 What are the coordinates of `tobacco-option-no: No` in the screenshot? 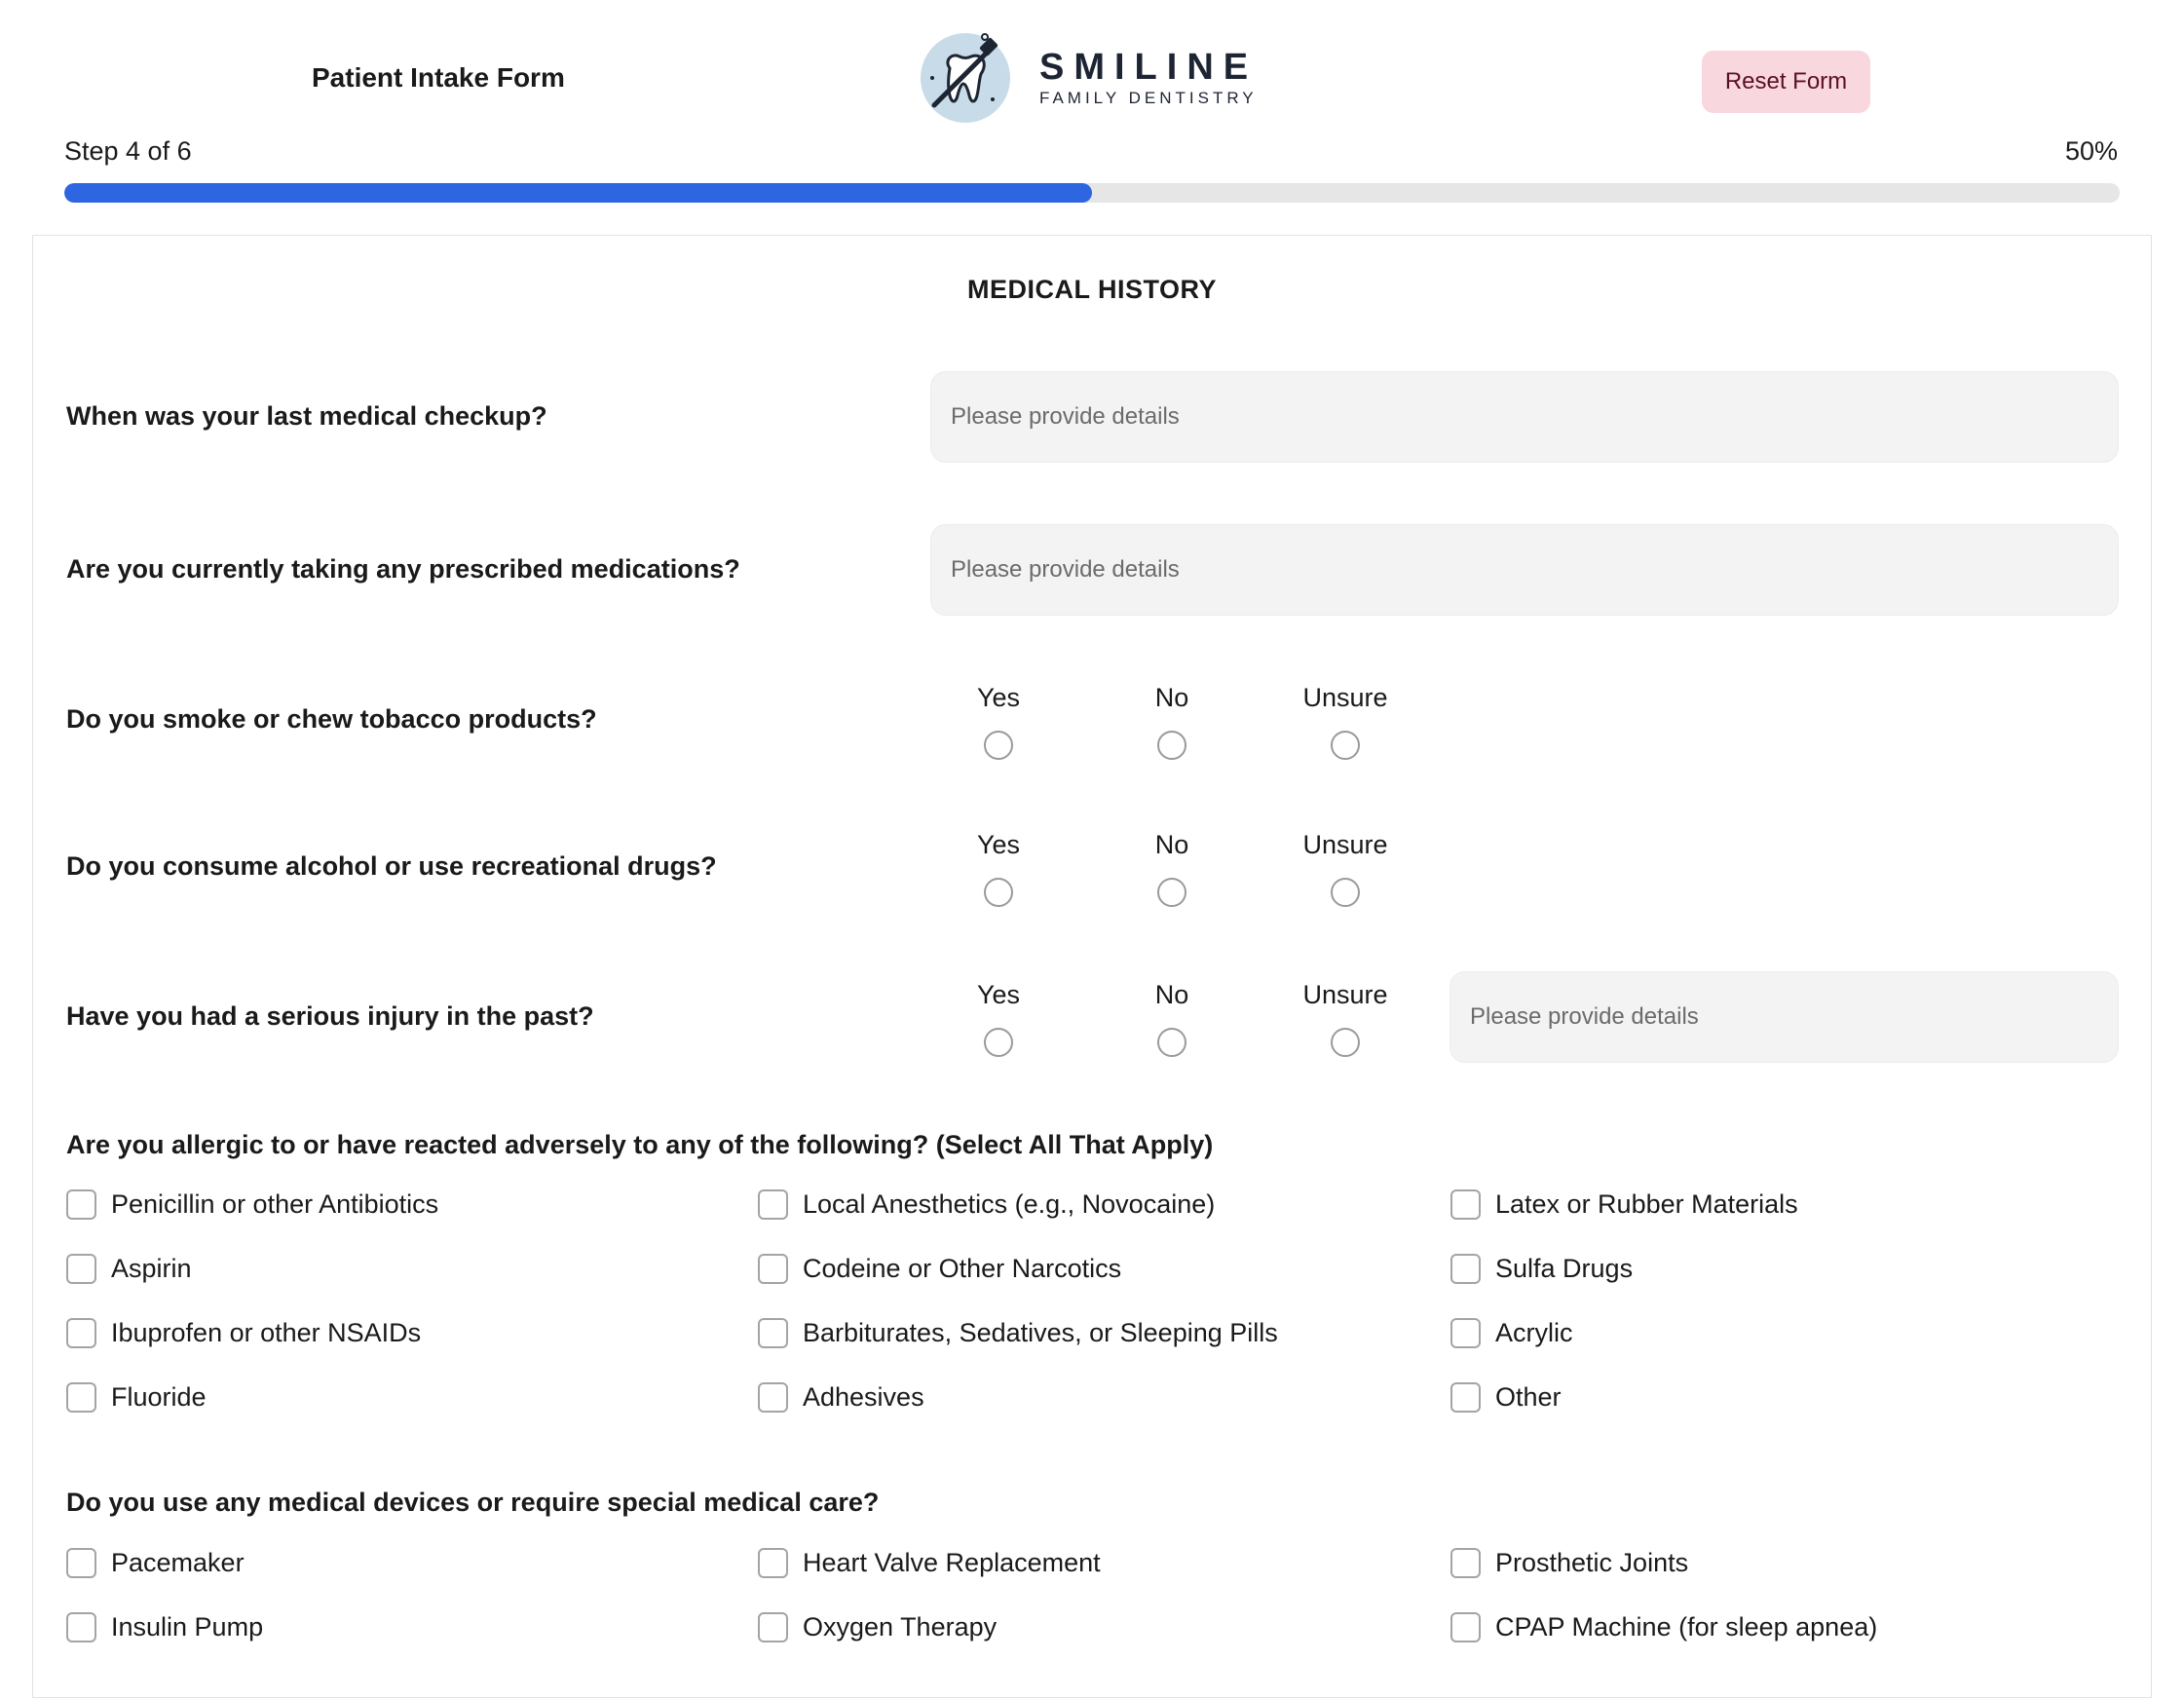 It's located at (1171, 724).